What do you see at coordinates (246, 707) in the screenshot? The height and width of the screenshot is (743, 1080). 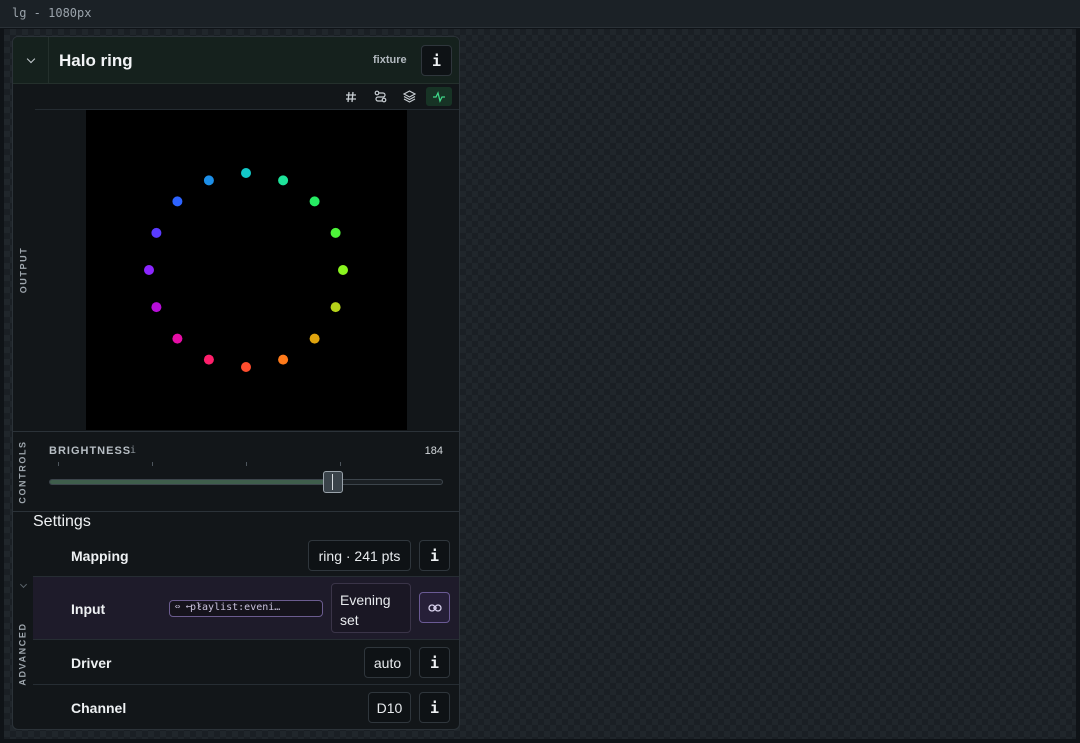 I see `channel-row: Channel D10 i` at bounding box center [246, 707].